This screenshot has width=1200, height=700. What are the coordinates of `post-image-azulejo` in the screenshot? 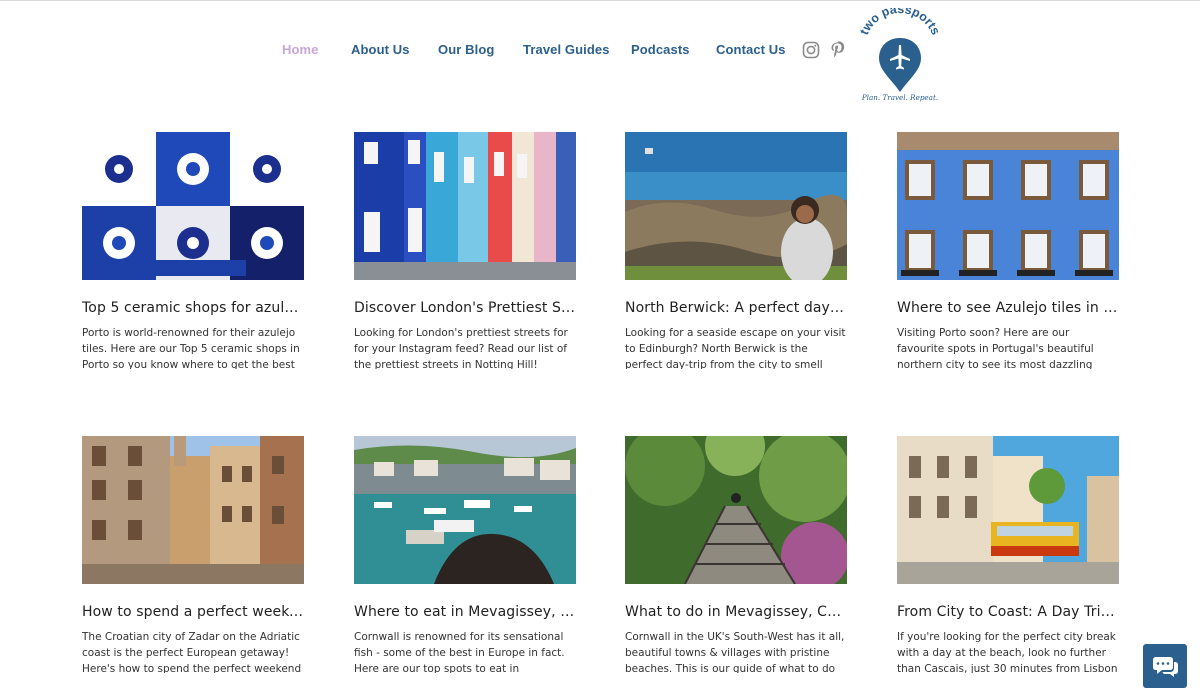 It's located at (193, 206).